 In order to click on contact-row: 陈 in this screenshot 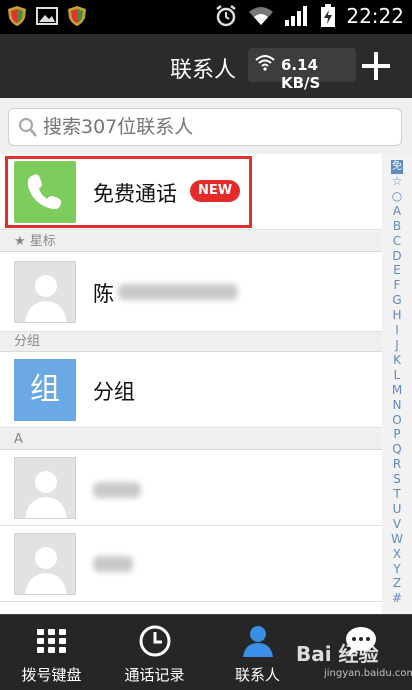, I will do `click(191, 292)`.